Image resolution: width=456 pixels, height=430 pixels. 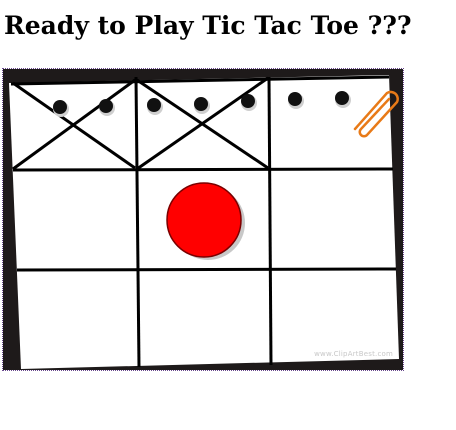 I want to click on board-cell-r2c2, so click(x=204, y=220).